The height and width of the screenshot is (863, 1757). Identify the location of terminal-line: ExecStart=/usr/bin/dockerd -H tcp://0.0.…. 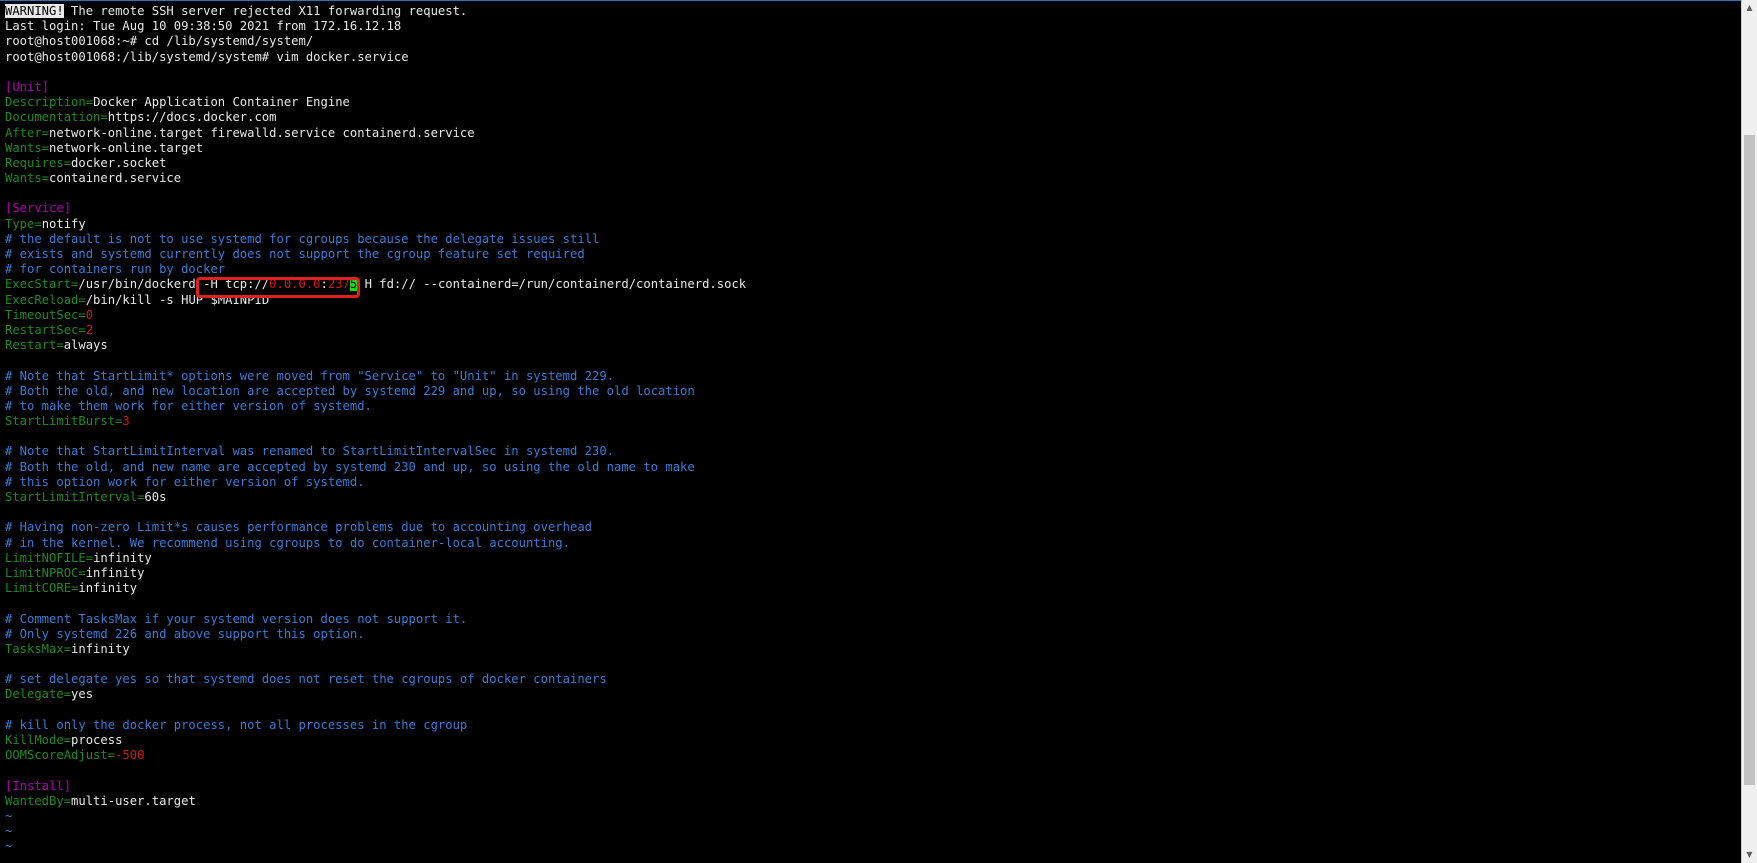
(375, 284).